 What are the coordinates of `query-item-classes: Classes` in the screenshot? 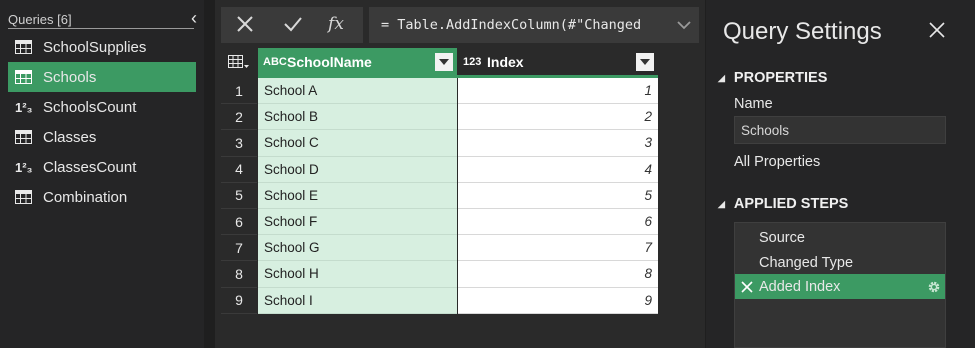 It's located at (102, 137).